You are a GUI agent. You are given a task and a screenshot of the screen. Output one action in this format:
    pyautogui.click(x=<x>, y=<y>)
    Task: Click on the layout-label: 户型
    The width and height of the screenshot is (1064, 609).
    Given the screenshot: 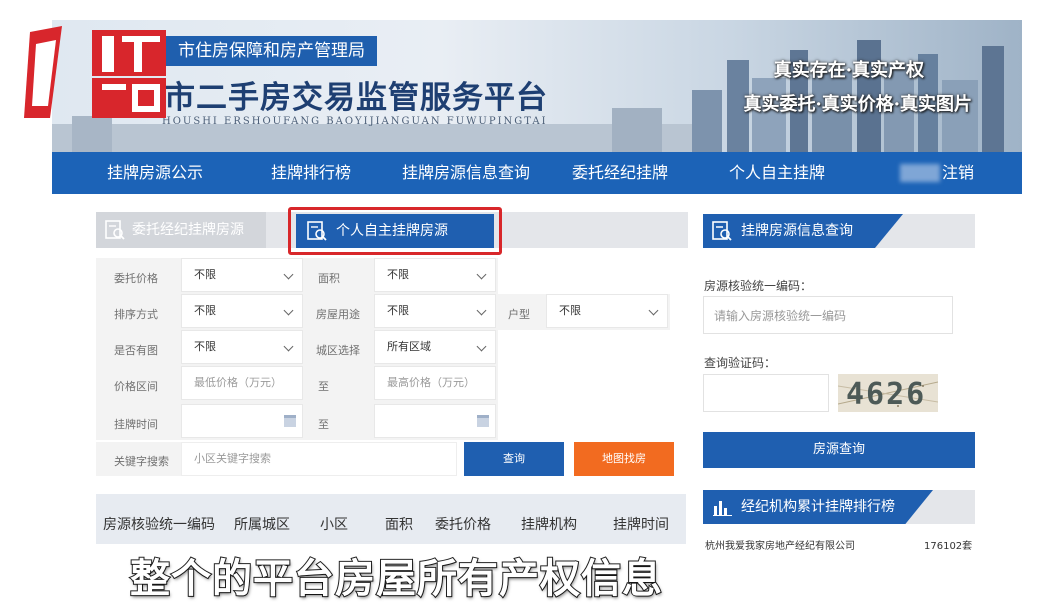 What is the action you would take?
    pyautogui.click(x=519, y=314)
    